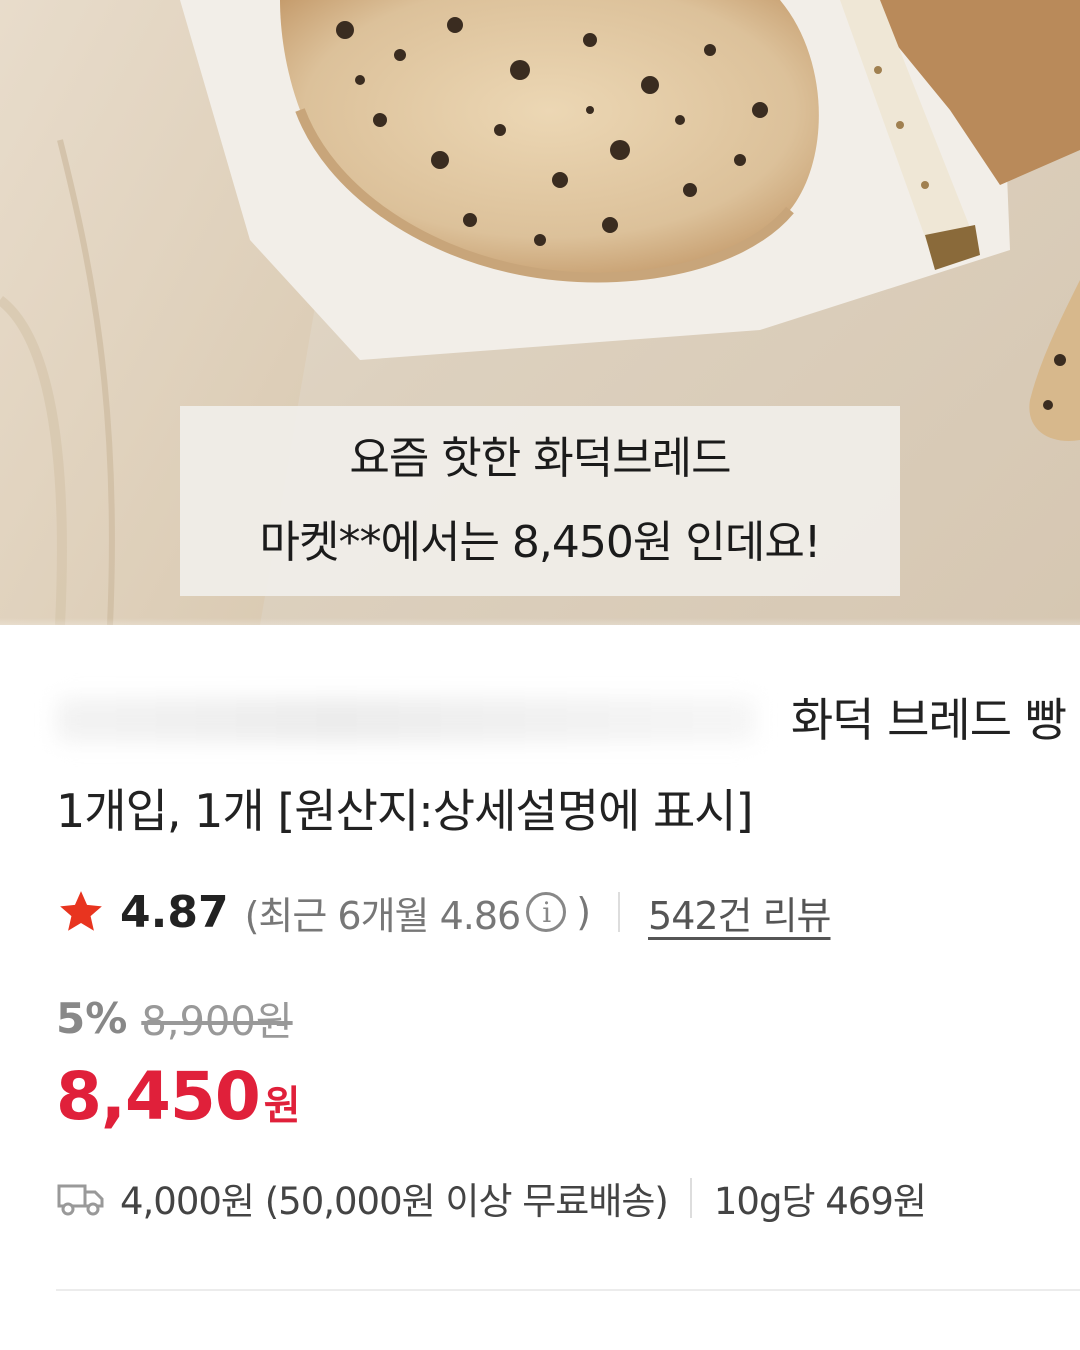  Describe the element at coordinates (282, 1106) in the screenshot. I see `sale-price-unit: 원` at that location.